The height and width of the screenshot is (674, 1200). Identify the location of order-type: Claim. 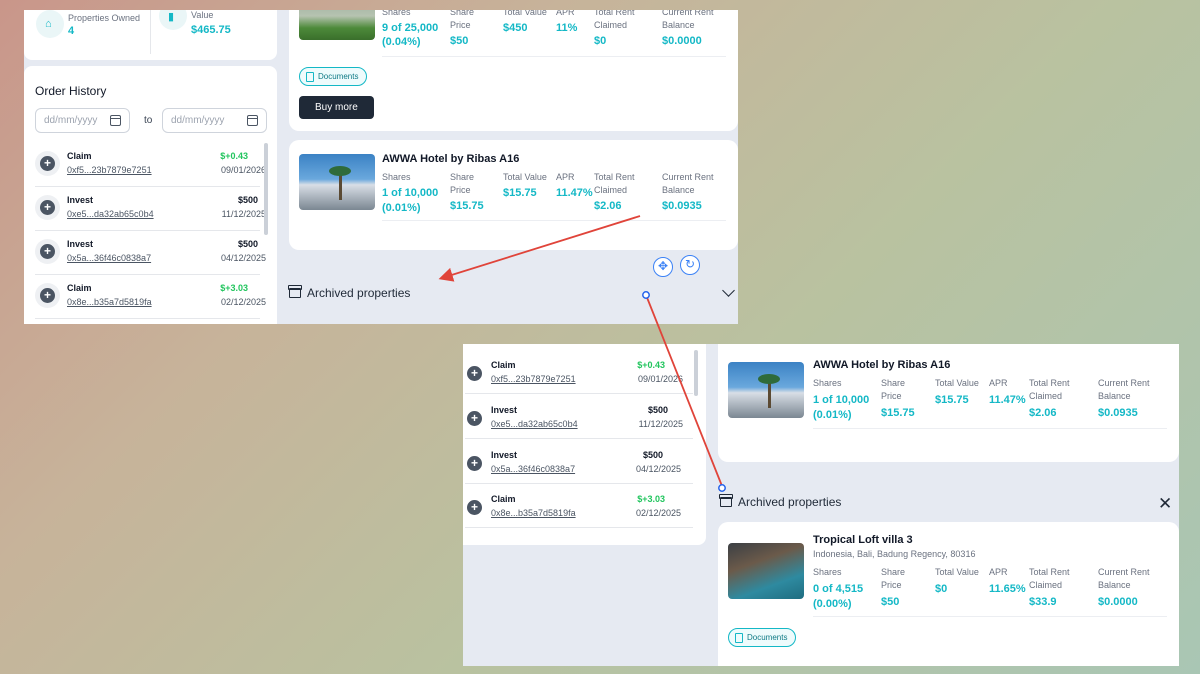
(79, 288).